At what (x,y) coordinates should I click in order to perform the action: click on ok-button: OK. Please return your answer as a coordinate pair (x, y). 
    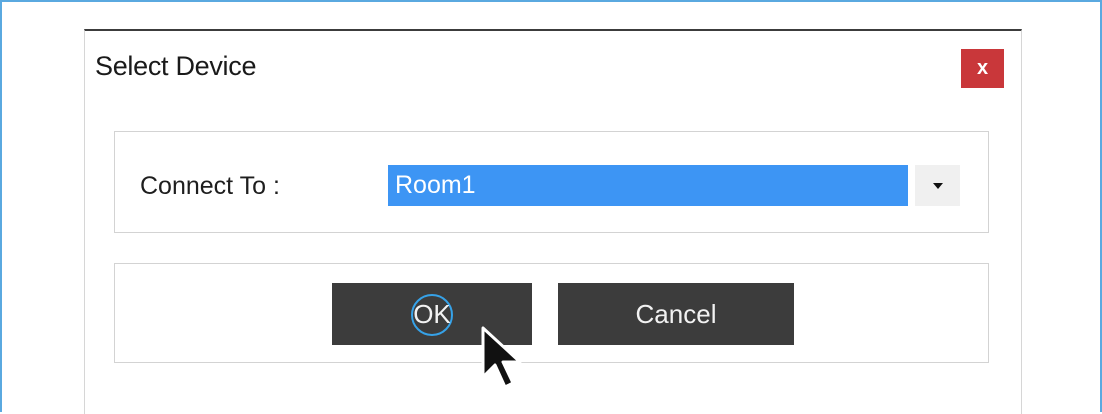
    Looking at the image, I should click on (432, 314).